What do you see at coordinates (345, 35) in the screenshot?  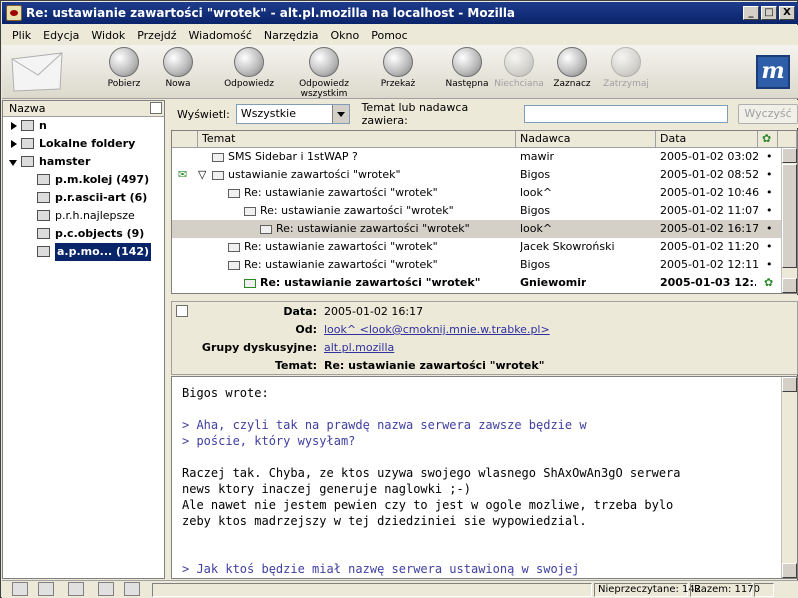 I see `menu-window: Okno` at bounding box center [345, 35].